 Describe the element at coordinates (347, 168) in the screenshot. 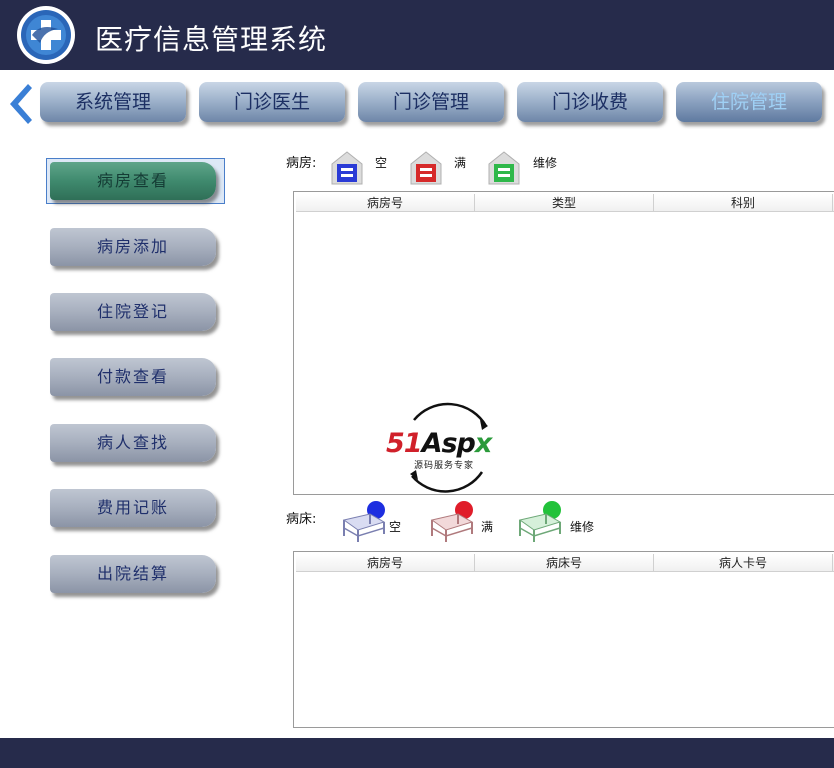

I see `ward-empty-house-icon` at that location.